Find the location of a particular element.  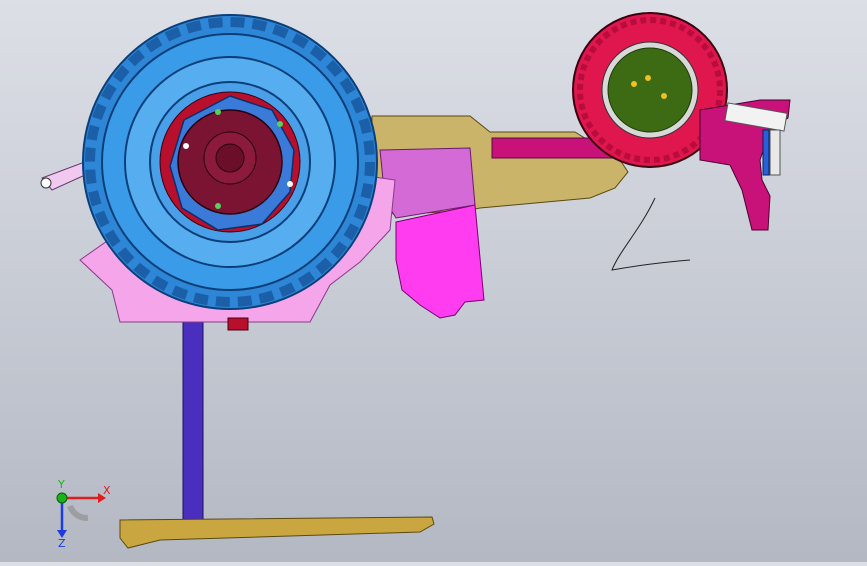

handle-pivot is located at coordinates (46, 183).